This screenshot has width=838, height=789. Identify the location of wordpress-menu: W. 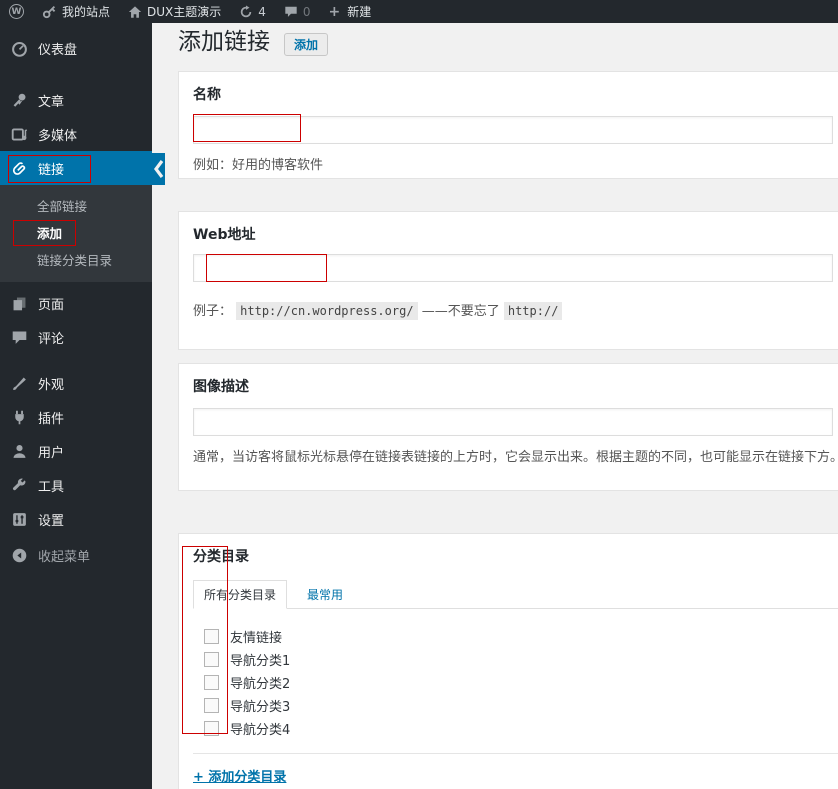
(16, 11).